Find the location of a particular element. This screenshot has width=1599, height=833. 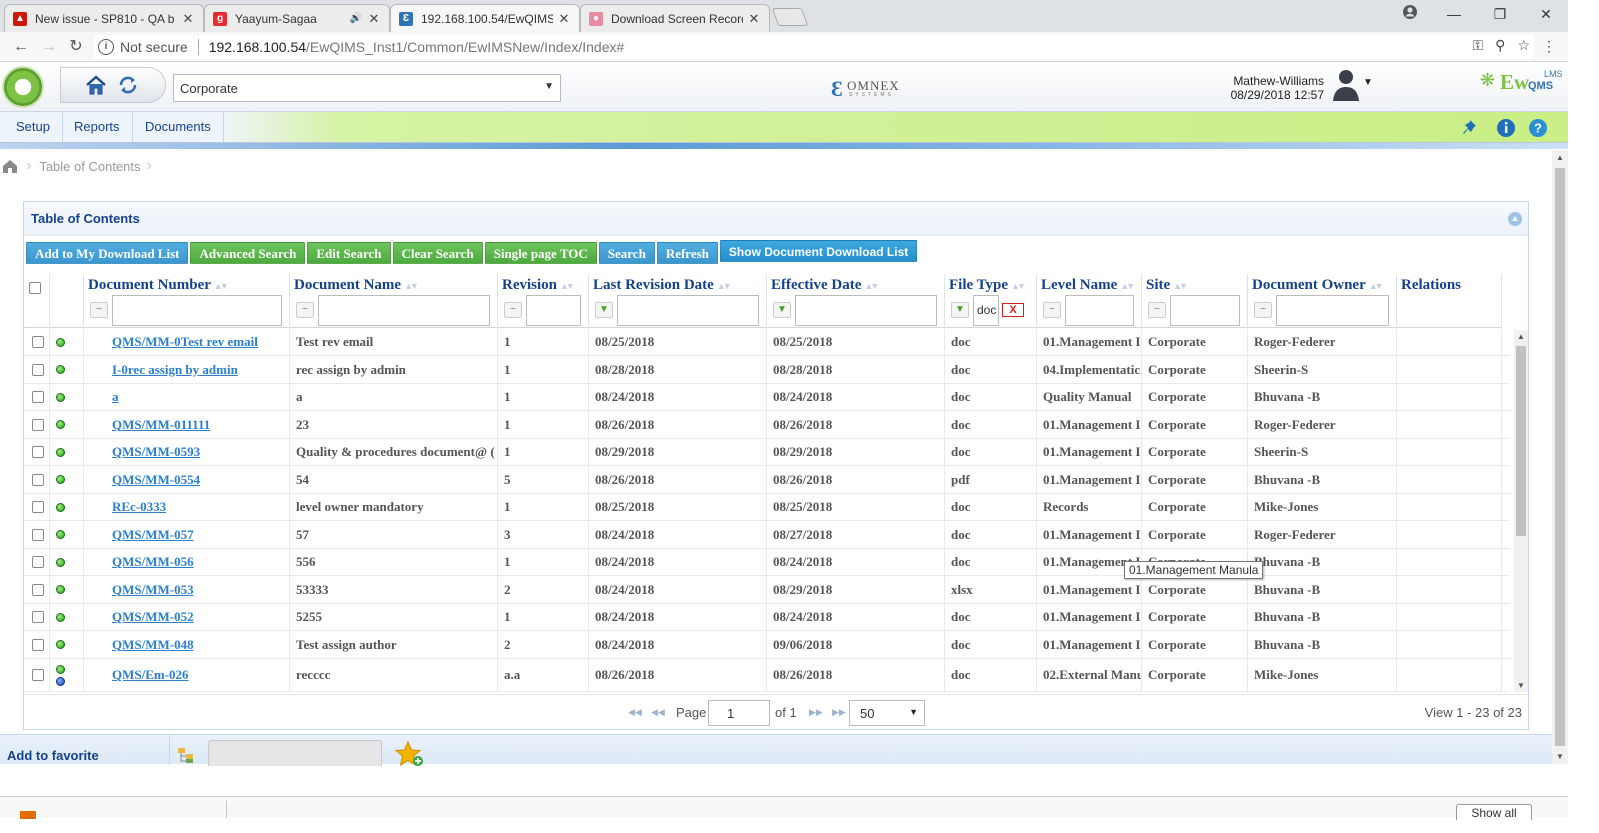

edit-search-button: Edit Search is located at coordinates (349, 253).